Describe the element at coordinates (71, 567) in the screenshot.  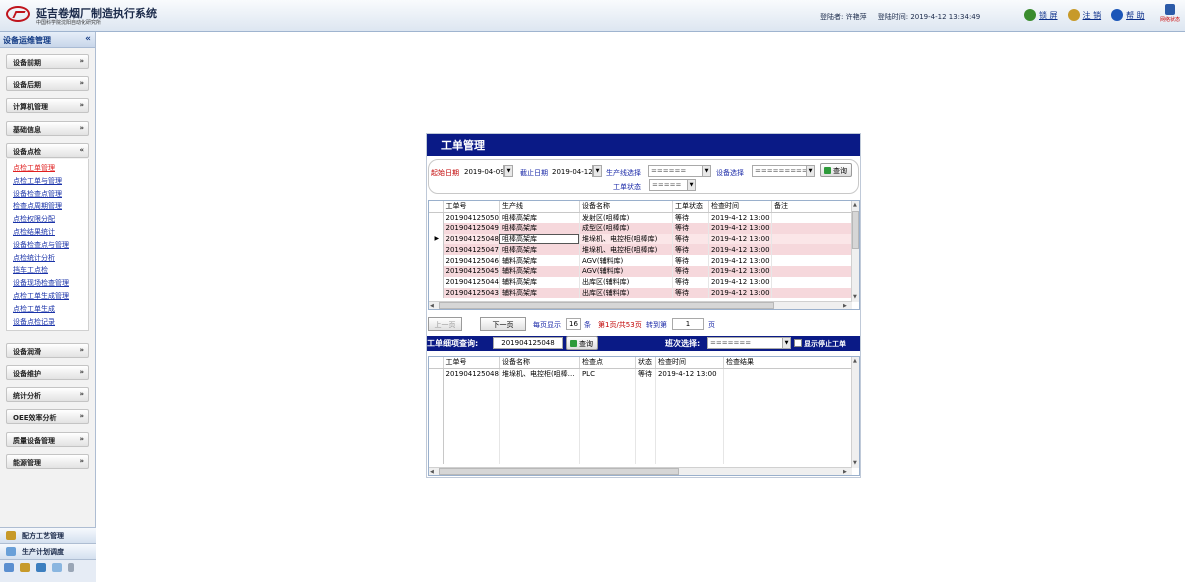
I see `tray-more-icon` at that location.